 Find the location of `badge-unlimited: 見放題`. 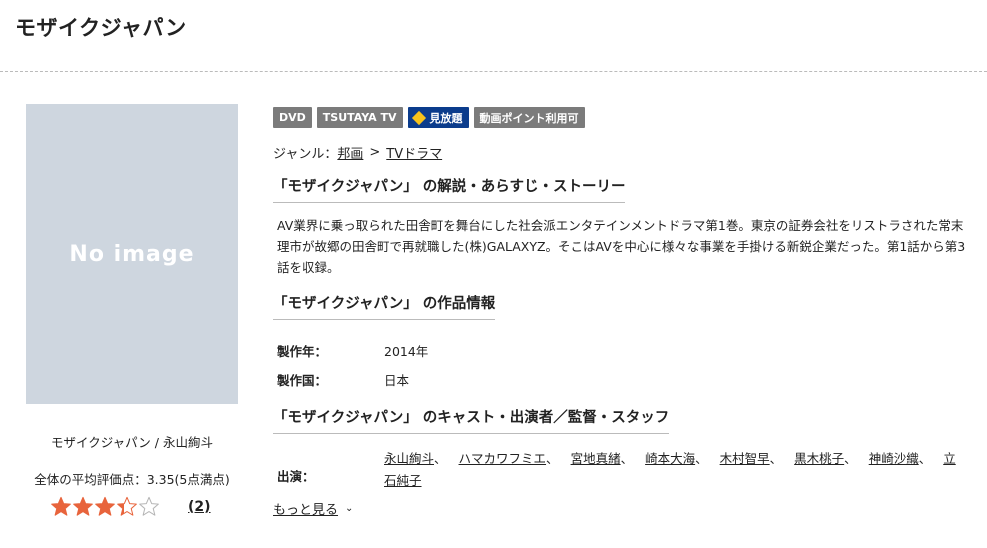

badge-unlimited: 見放題 is located at coordinates (438, 117).